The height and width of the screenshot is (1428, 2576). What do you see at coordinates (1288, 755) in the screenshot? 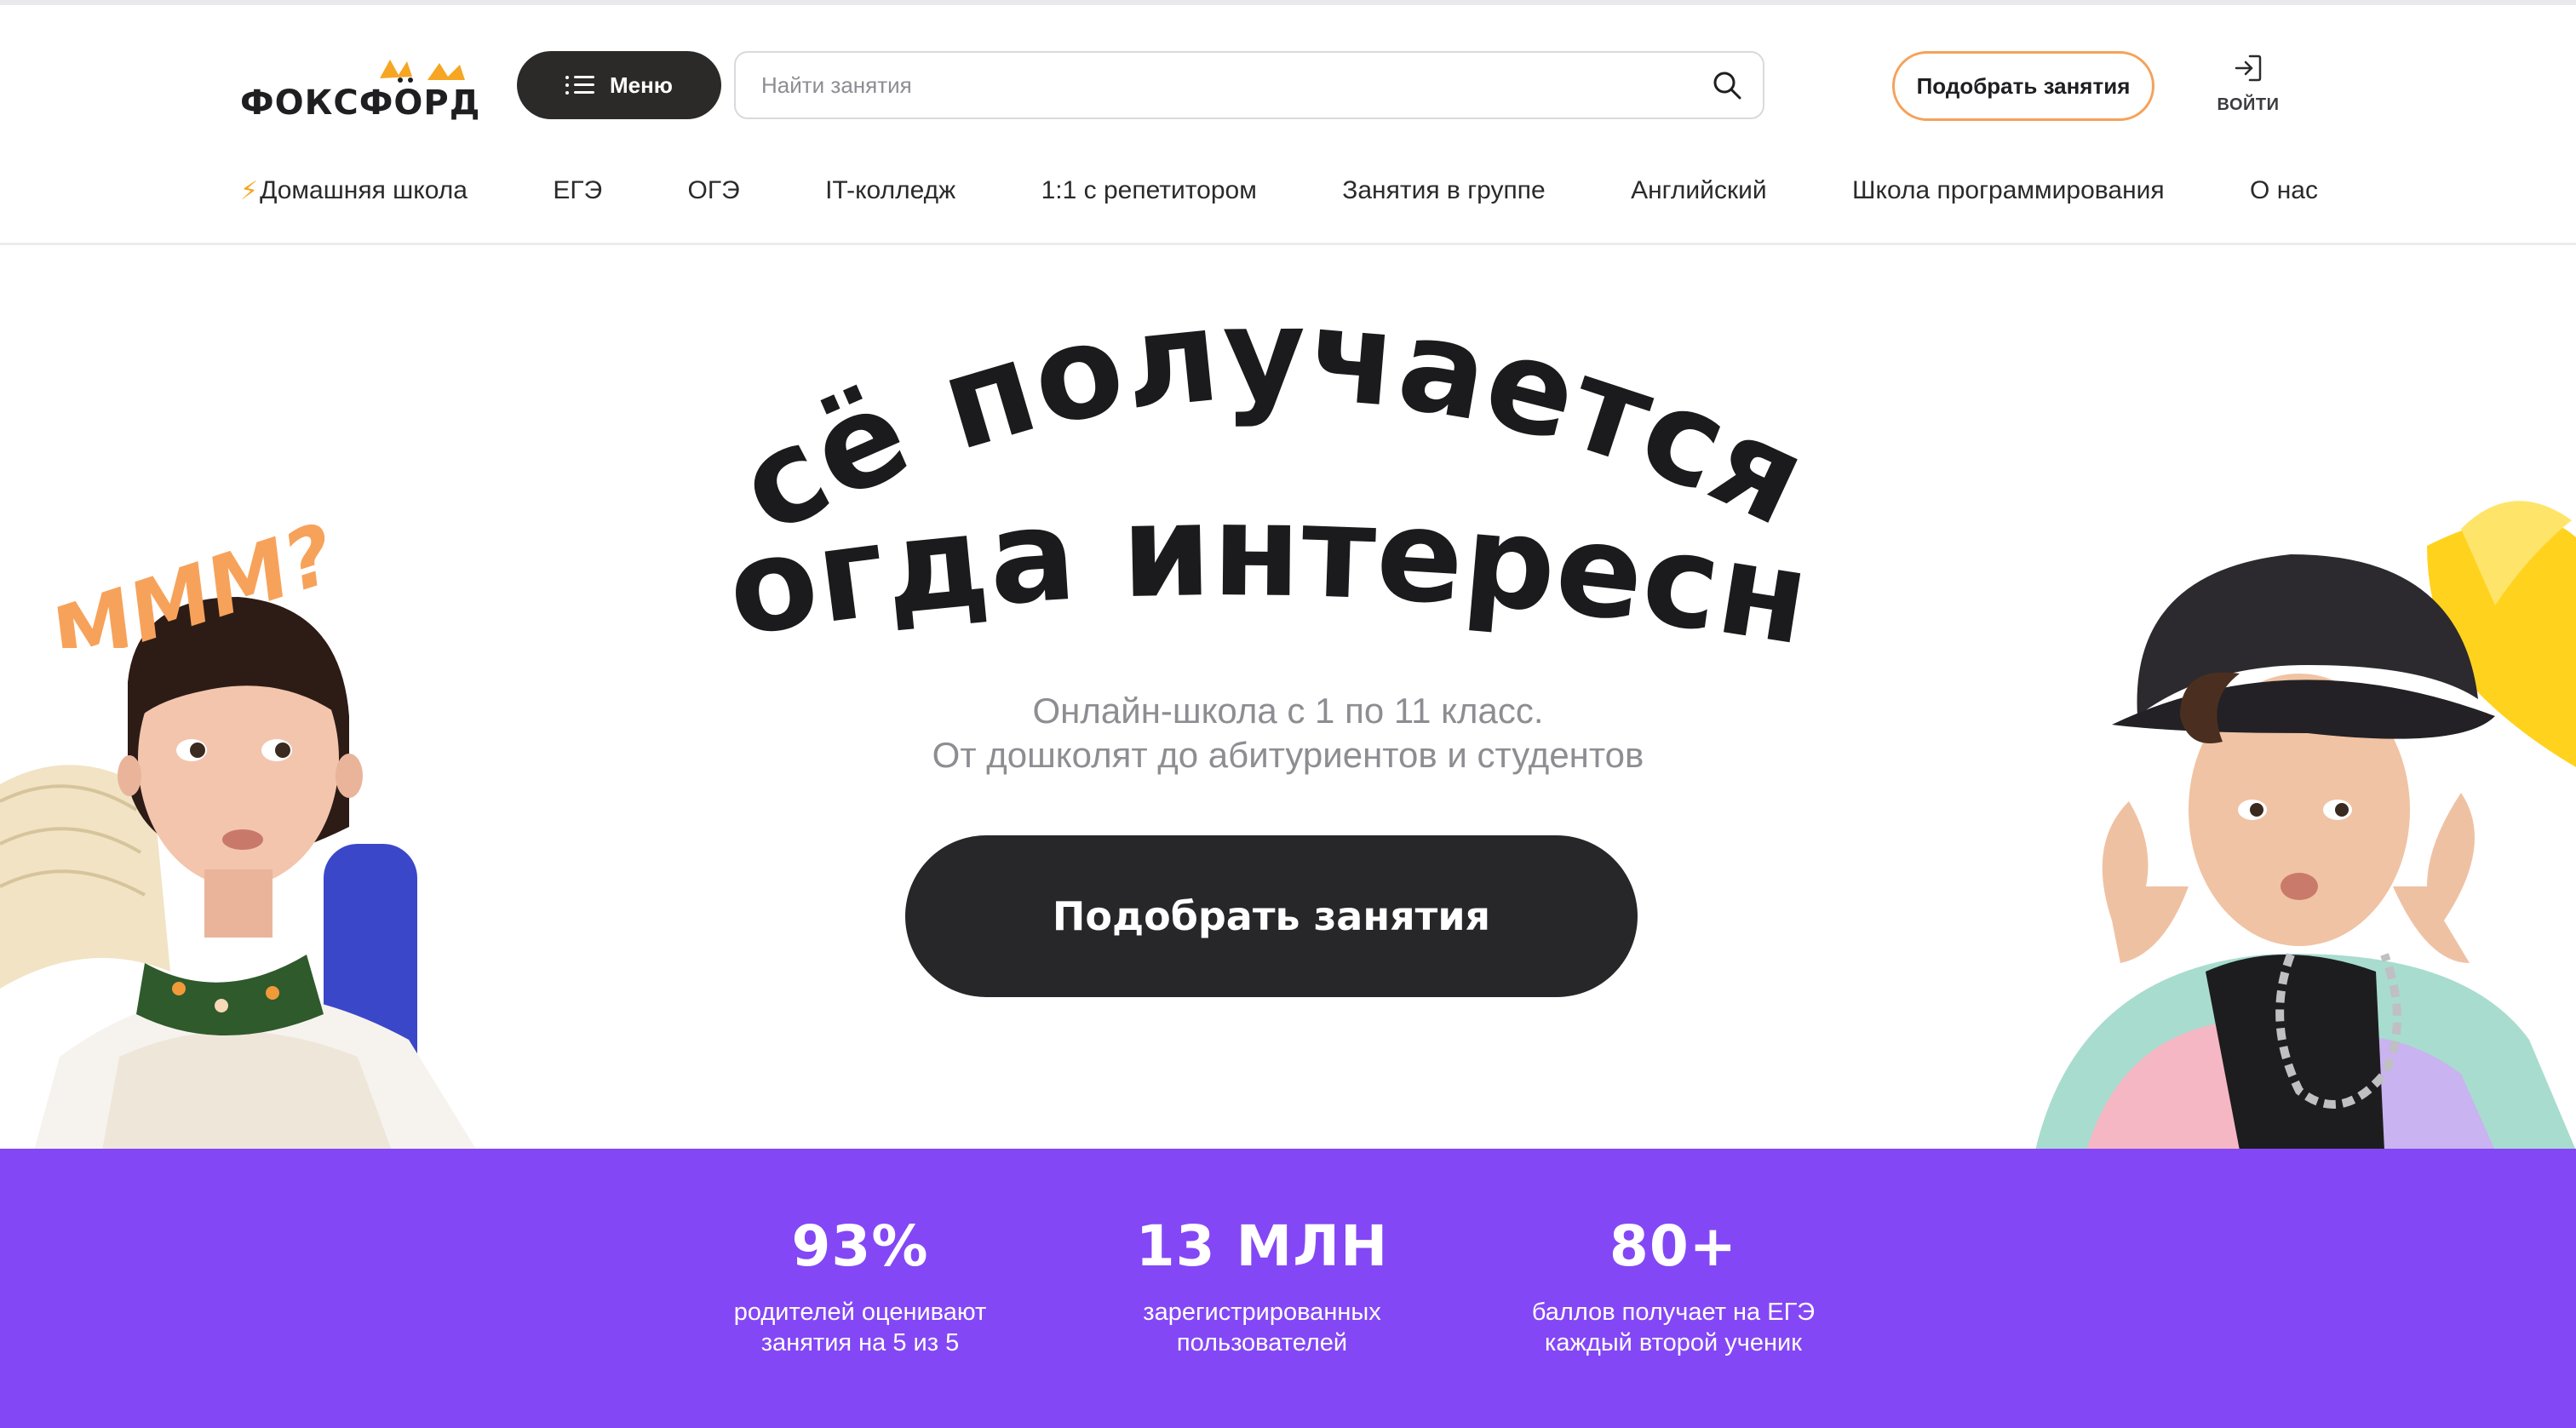
I see `hero-subtitle-line-2: От дошколят до абитуриентов и студентов` at bounding box center [1288, 755].